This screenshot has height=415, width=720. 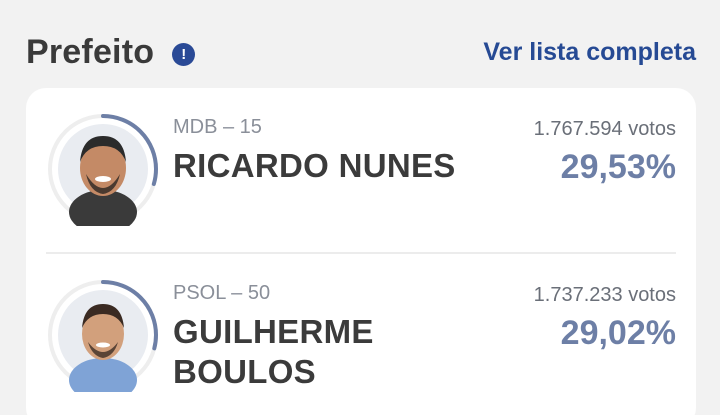 What do you see at coordinates (361, 52) in the screenshot?
I see `section-header: Prefeito ! Ver lista completa` at bounding box center [361, 52].